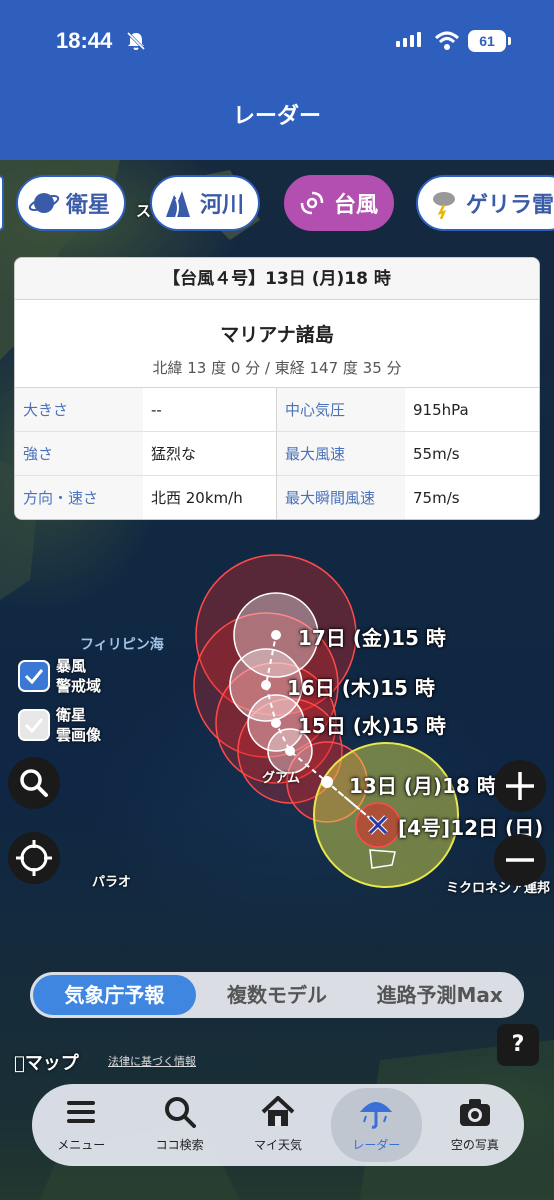 Image resolution: width=554 pixels, height=1200 pixels. Describe the element at coordinates (489, 41) in the screenshot. I see `battery-icon: 61` at that location.